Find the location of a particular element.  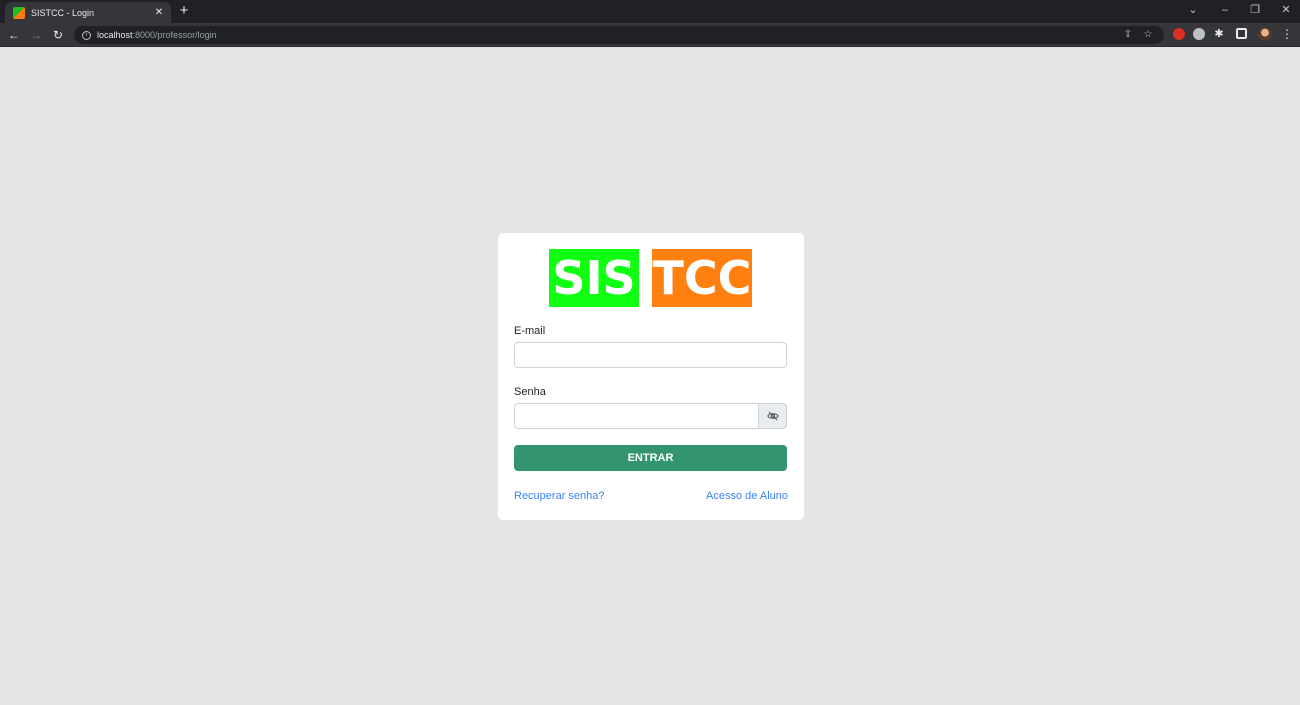

eye-slash-icon is located at coordinates (772, 416).